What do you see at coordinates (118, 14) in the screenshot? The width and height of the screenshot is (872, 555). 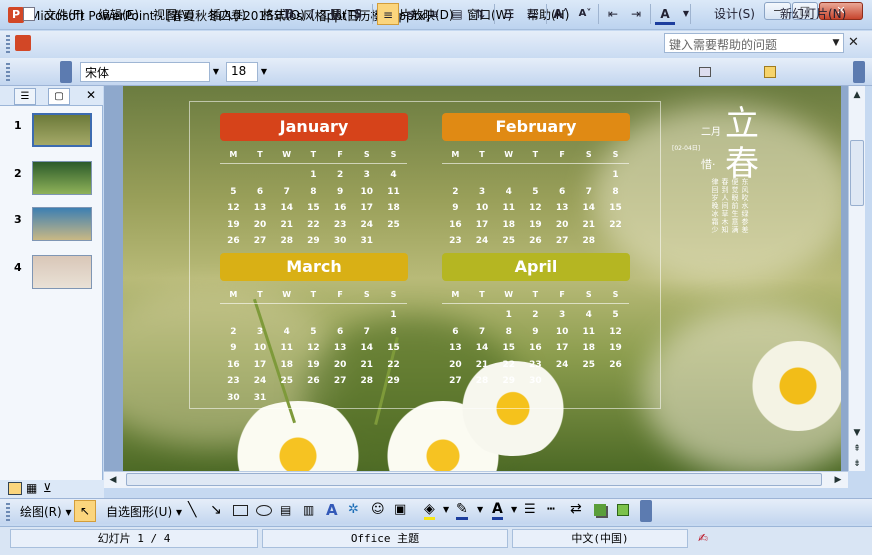 I see `menu-item: 编辑(E)` at bounding box center [118, 14].